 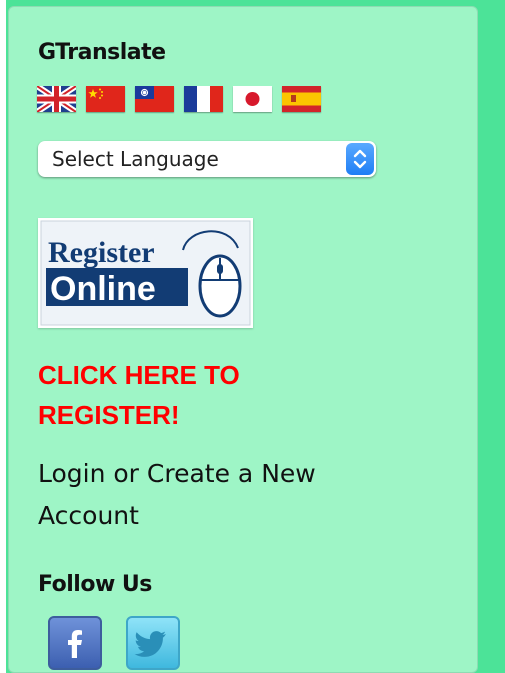 I want to click on spain-flag-icon, so click(x=301, y=99).